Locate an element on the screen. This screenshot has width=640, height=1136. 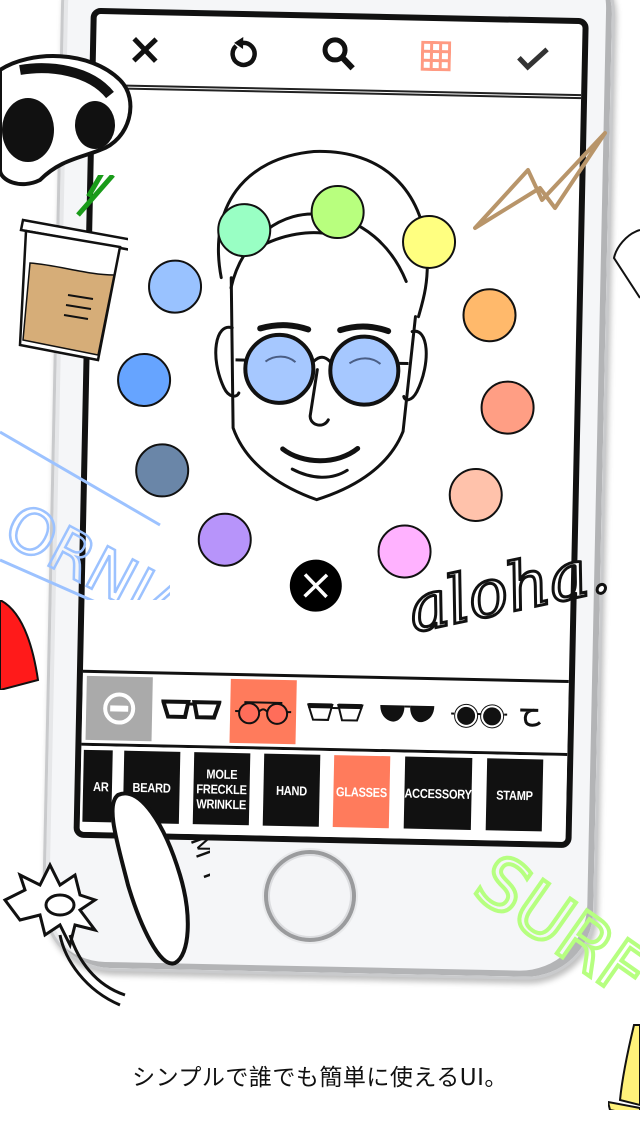
undo-button is located at coordinates (241, 52).